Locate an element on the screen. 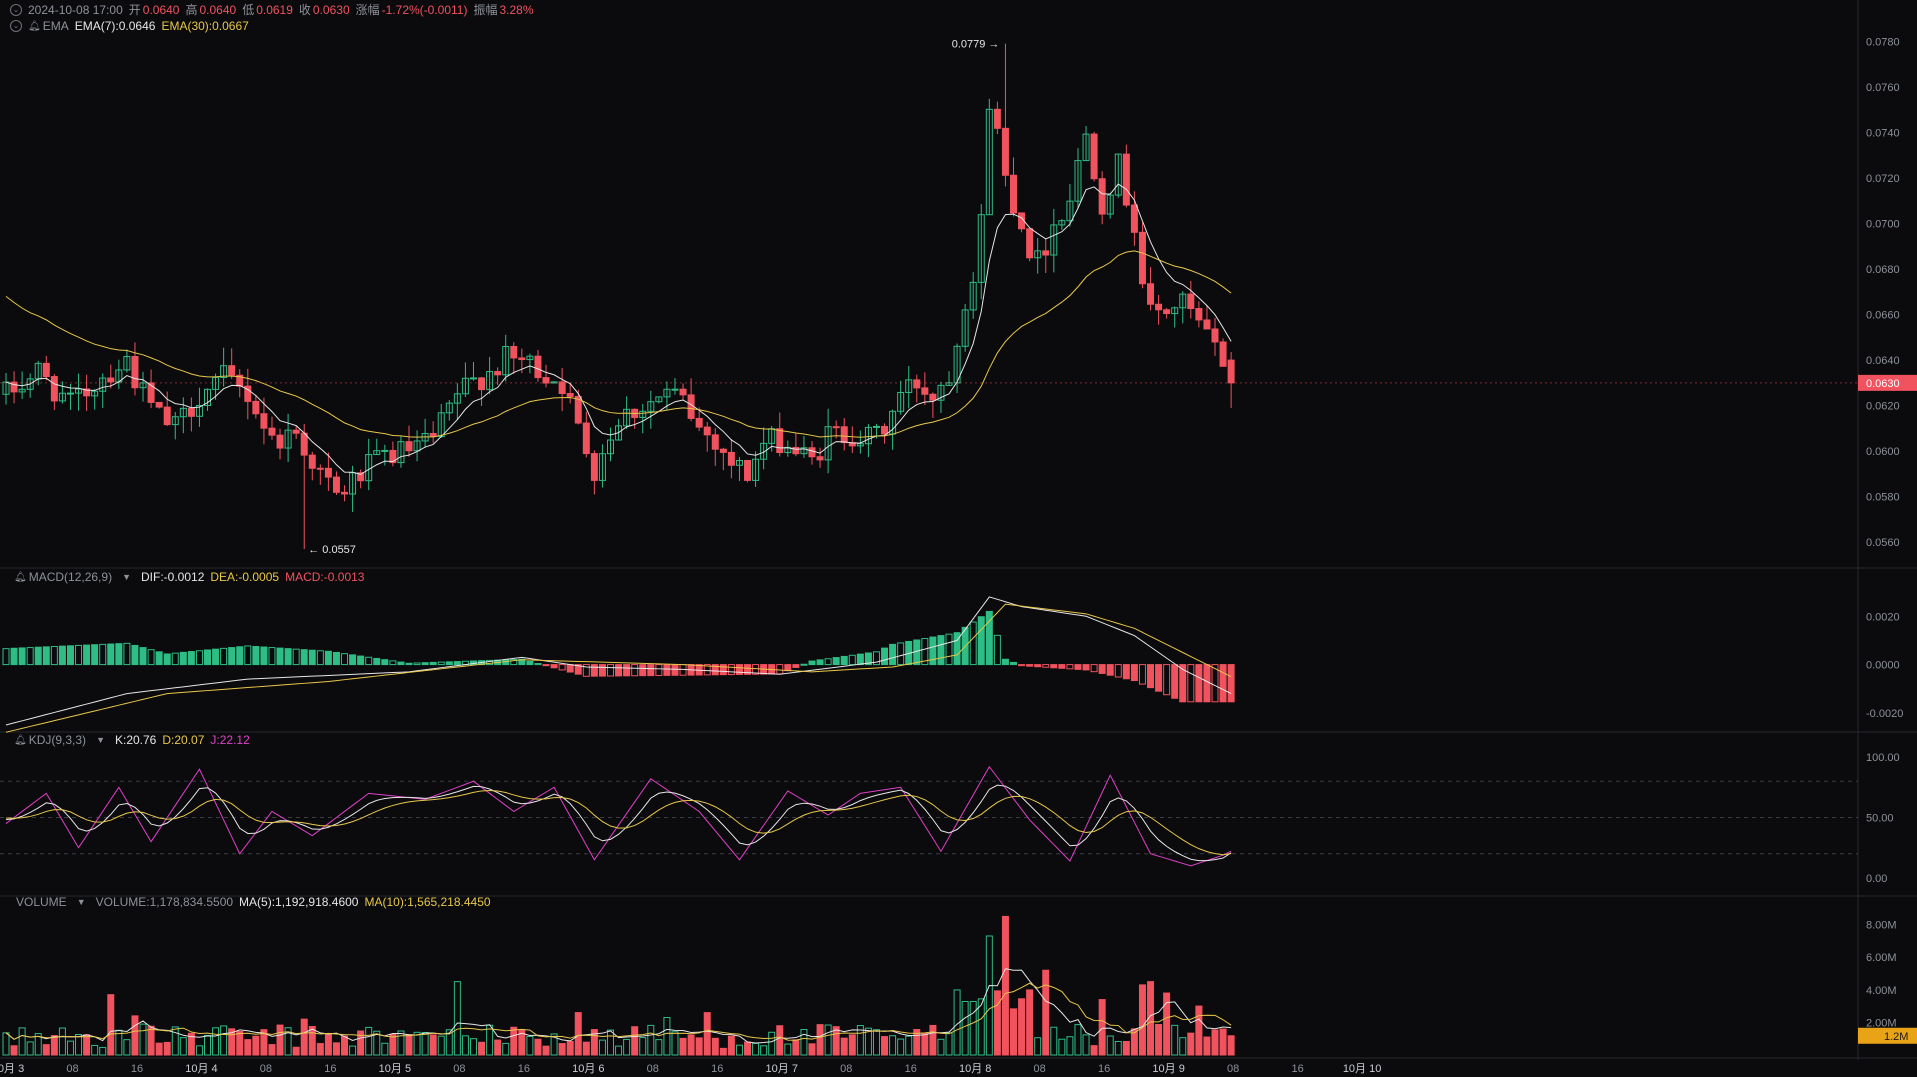 The width and height of the screenshot is (1917, 1077). price-tick-label: 0.0640 is located at coordinates (1883, 361).